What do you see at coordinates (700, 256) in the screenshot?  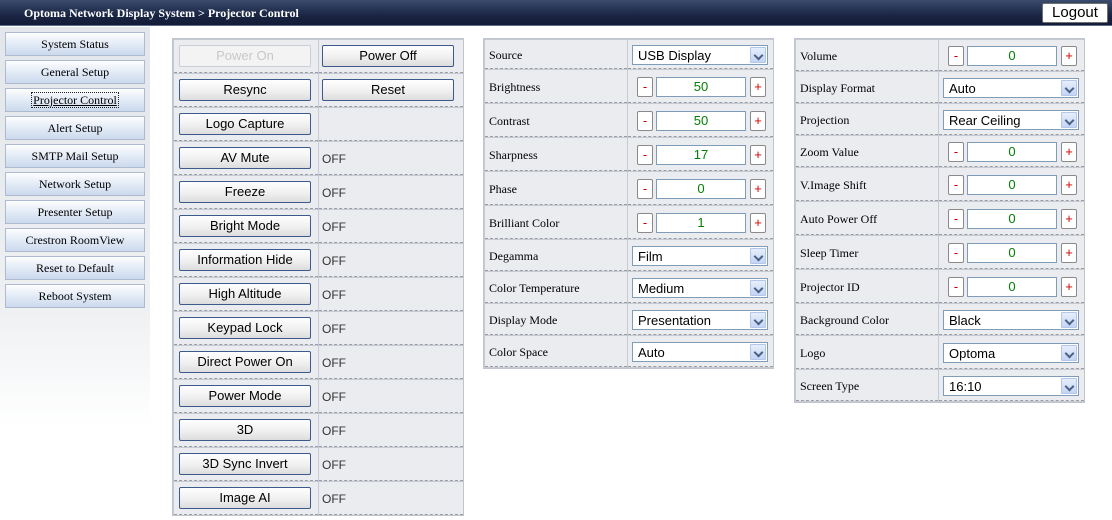 I see `degamma-select: Film` at bounding box center [700, 256].